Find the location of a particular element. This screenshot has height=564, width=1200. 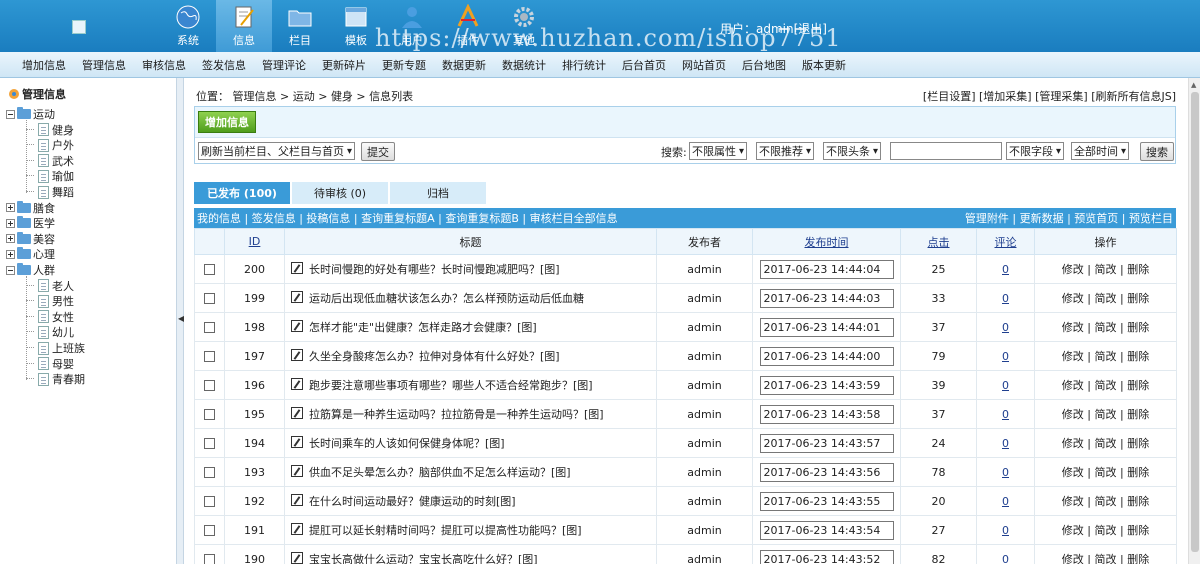

tree-leaf: 老人 is located at coordinates (56, 286).